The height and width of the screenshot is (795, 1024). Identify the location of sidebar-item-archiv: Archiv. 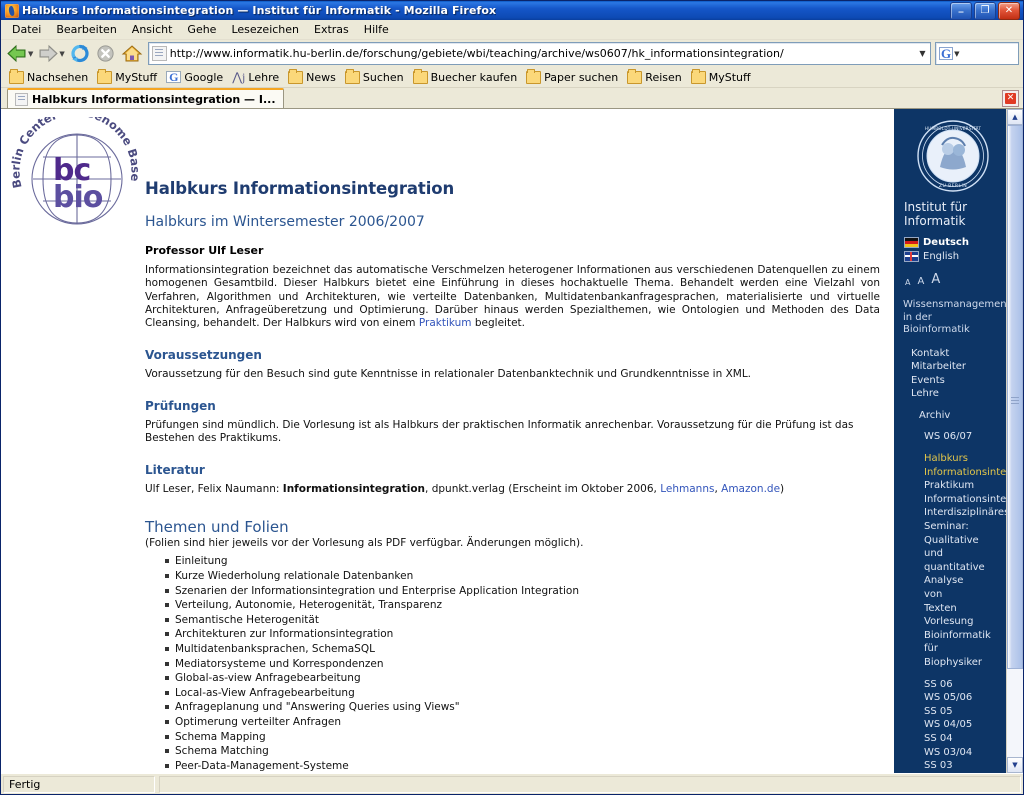
(959, 416).